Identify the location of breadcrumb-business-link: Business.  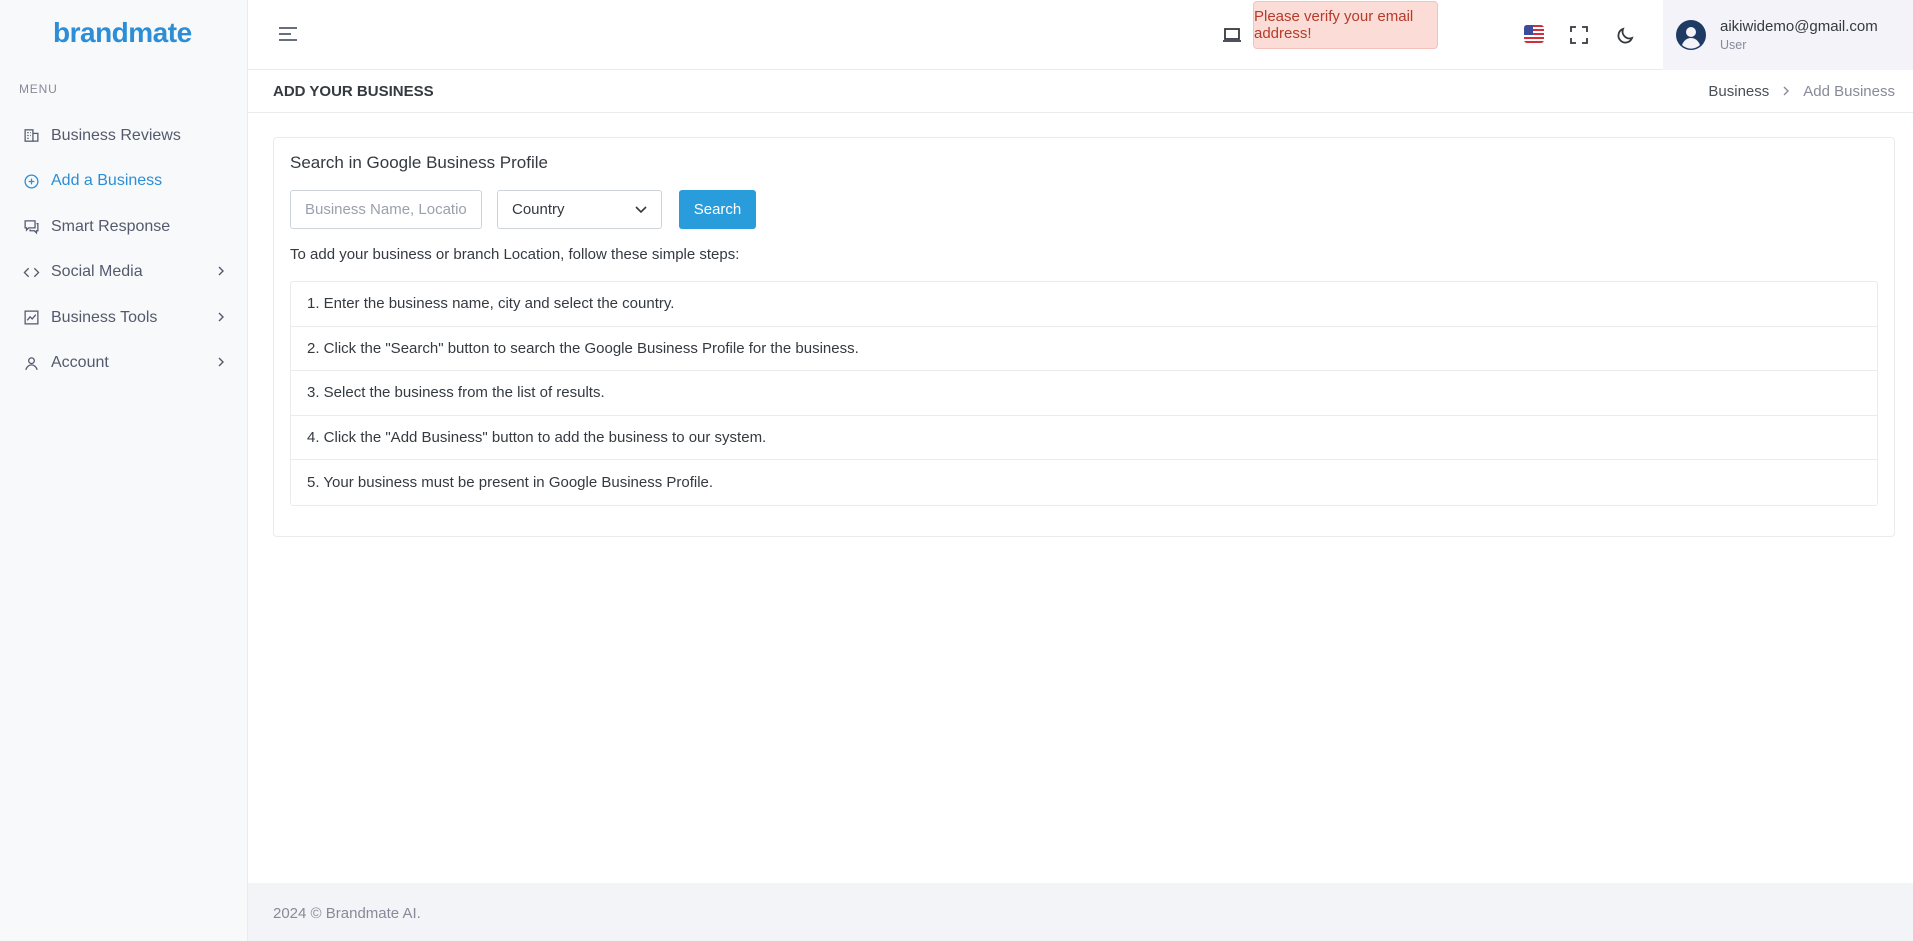
(1738, 91).